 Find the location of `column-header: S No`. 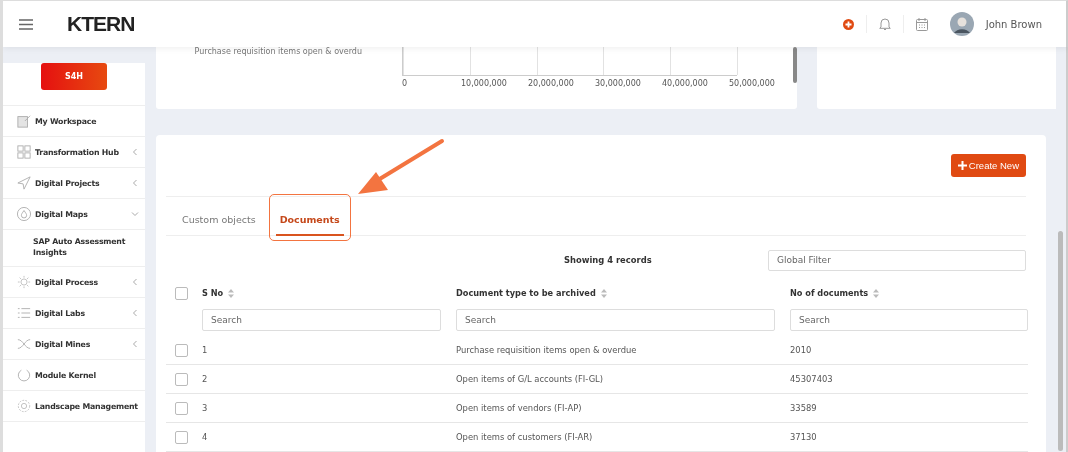

column-header: S No is located at coordinates (321, 293).